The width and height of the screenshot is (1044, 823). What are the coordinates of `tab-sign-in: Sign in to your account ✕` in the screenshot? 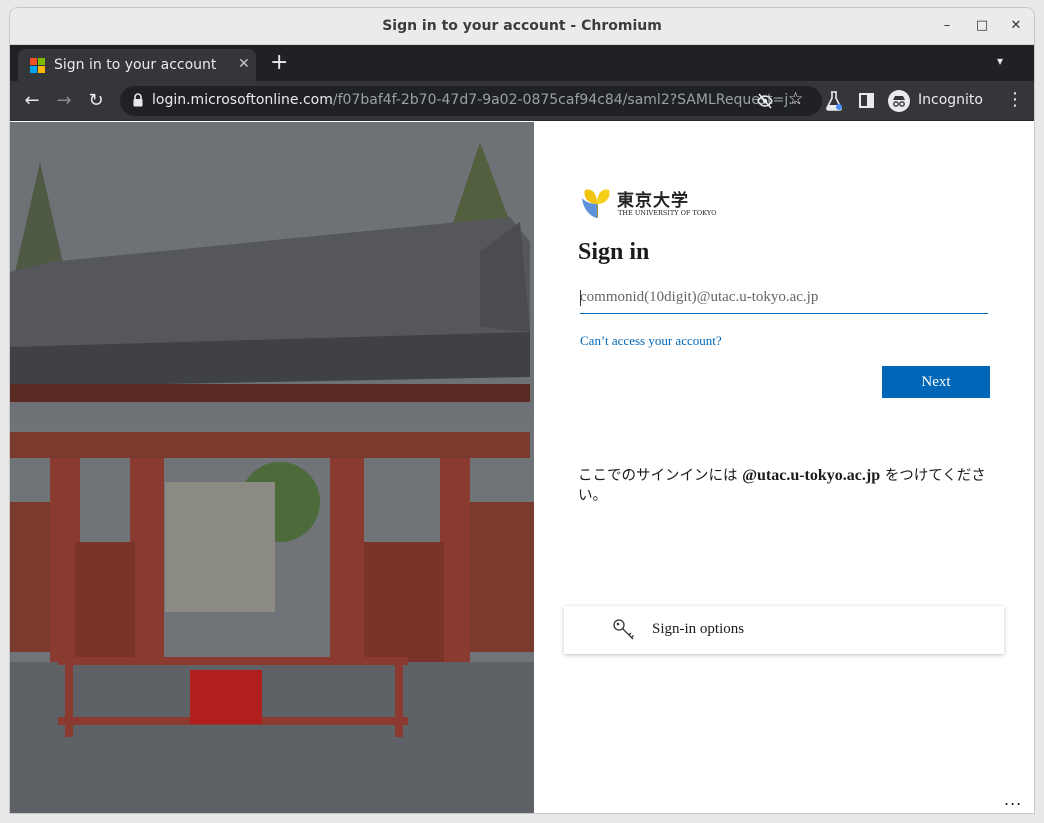 It's located at (137, 65).